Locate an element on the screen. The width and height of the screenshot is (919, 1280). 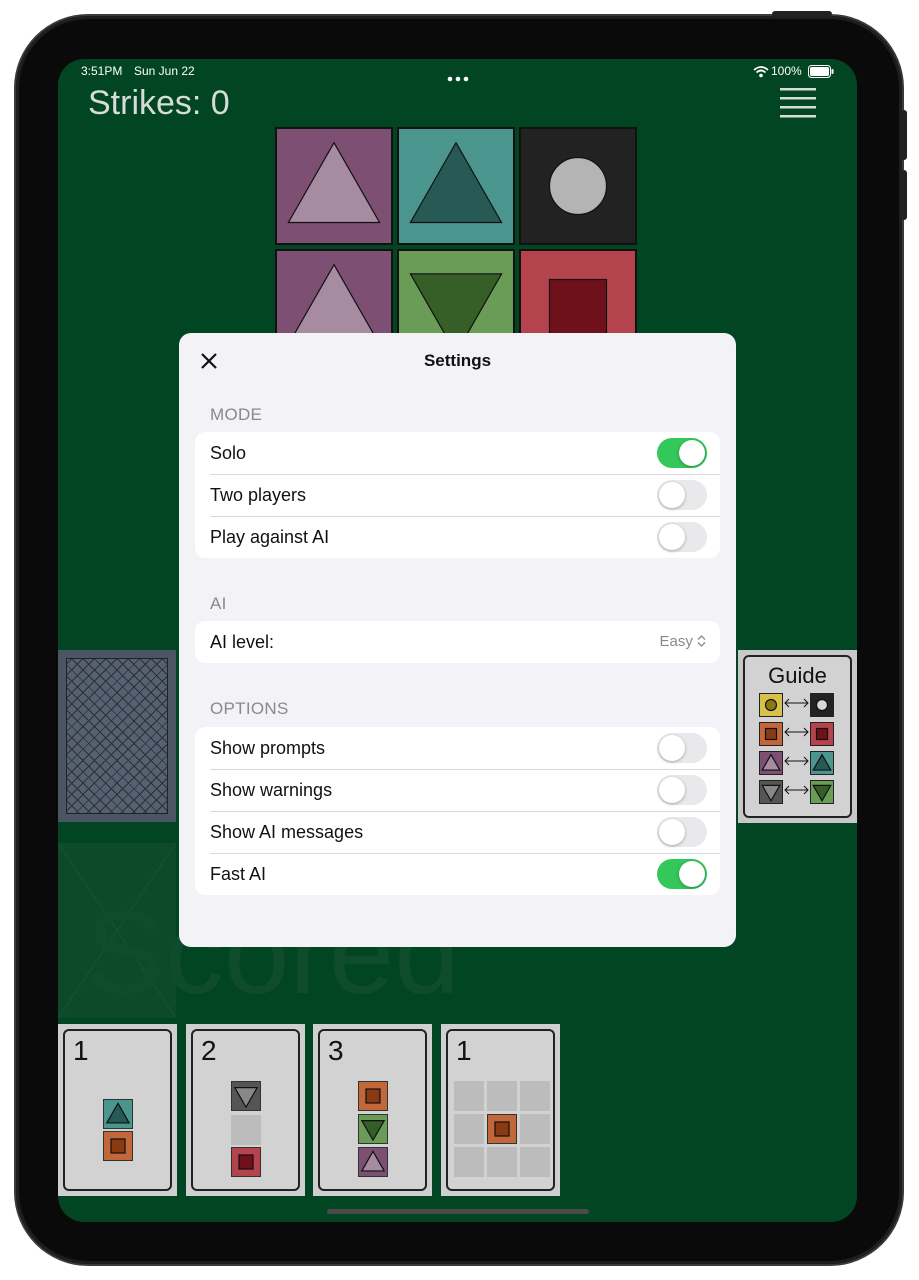
row-label: Solo is located at coordinates (228, 453).